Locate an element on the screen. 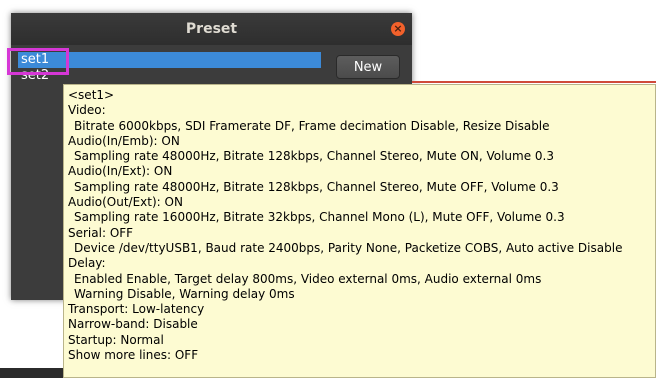 The width and height of the screenshot is (656, 378). background-accent-line is located at coordinates (534, 82).